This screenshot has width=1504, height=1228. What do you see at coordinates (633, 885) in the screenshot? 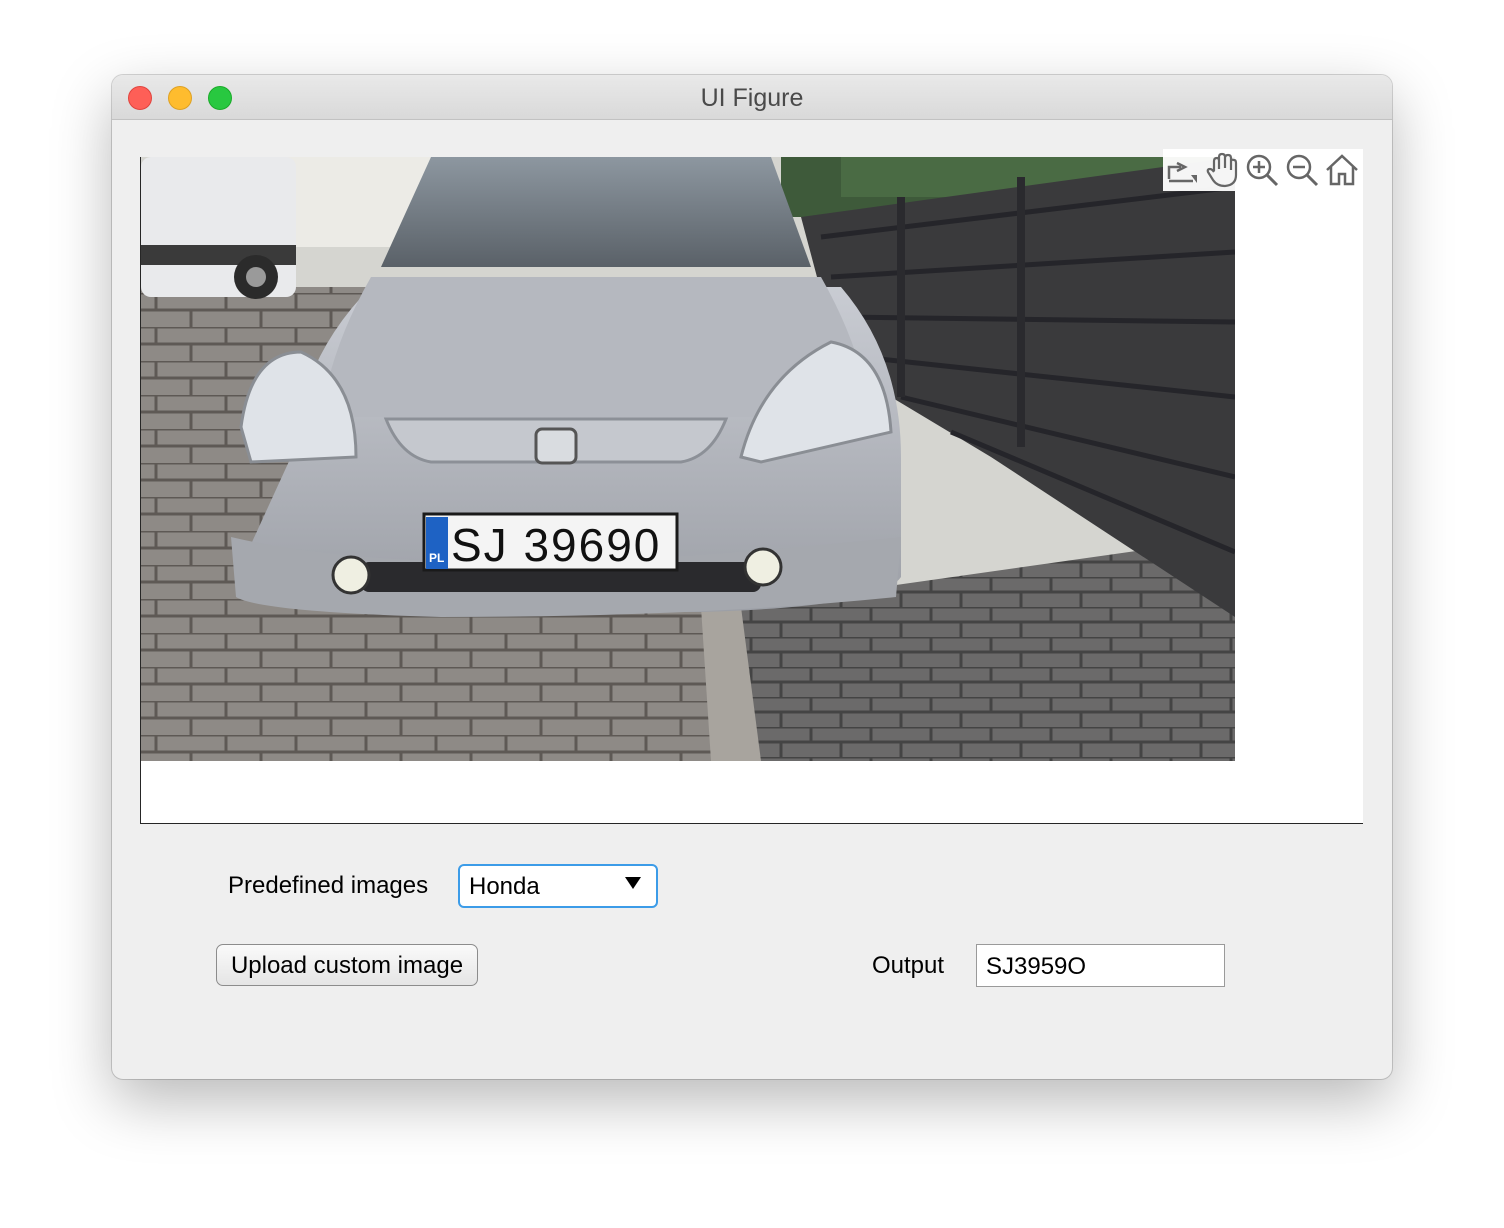
I see `chevron-down-icon` at bounding box center [633, 885].